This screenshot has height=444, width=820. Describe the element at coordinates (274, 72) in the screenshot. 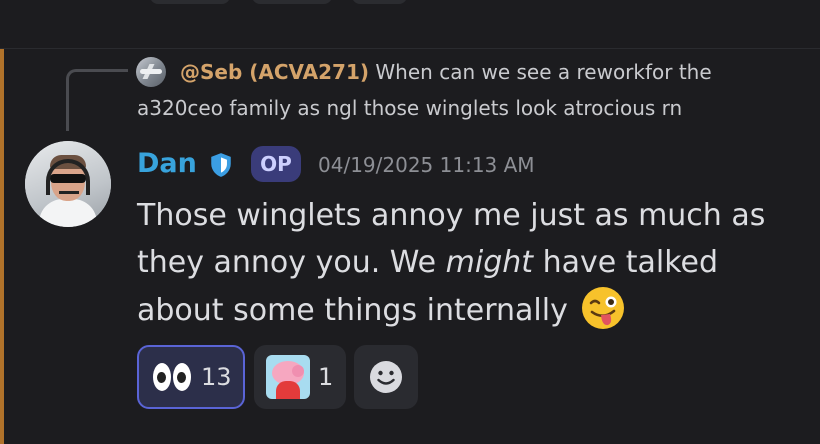

I see `reply-author-name: @Seb (ACVA271)` at that location.